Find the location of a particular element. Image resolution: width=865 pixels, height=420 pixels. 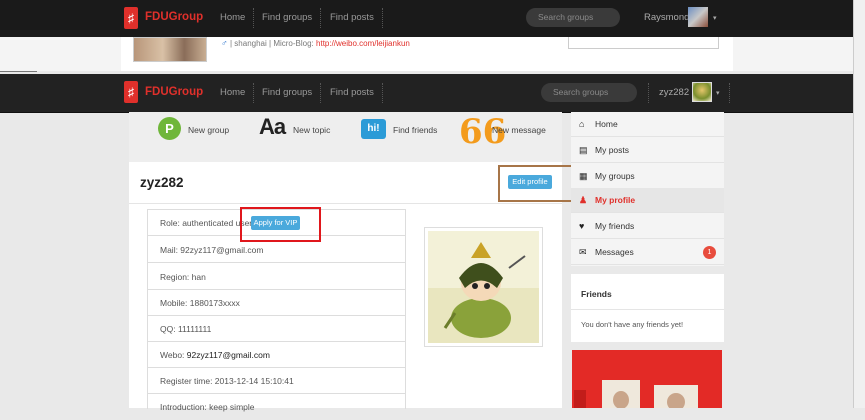

sidebar-item-my-posts: ▤ My posts is located at coordinates (647, 150).